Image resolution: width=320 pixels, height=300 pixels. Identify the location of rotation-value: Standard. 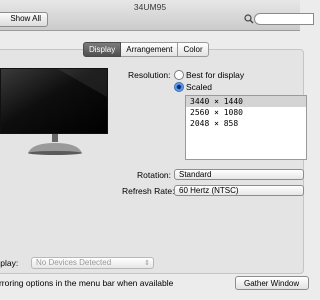
(195, 174).